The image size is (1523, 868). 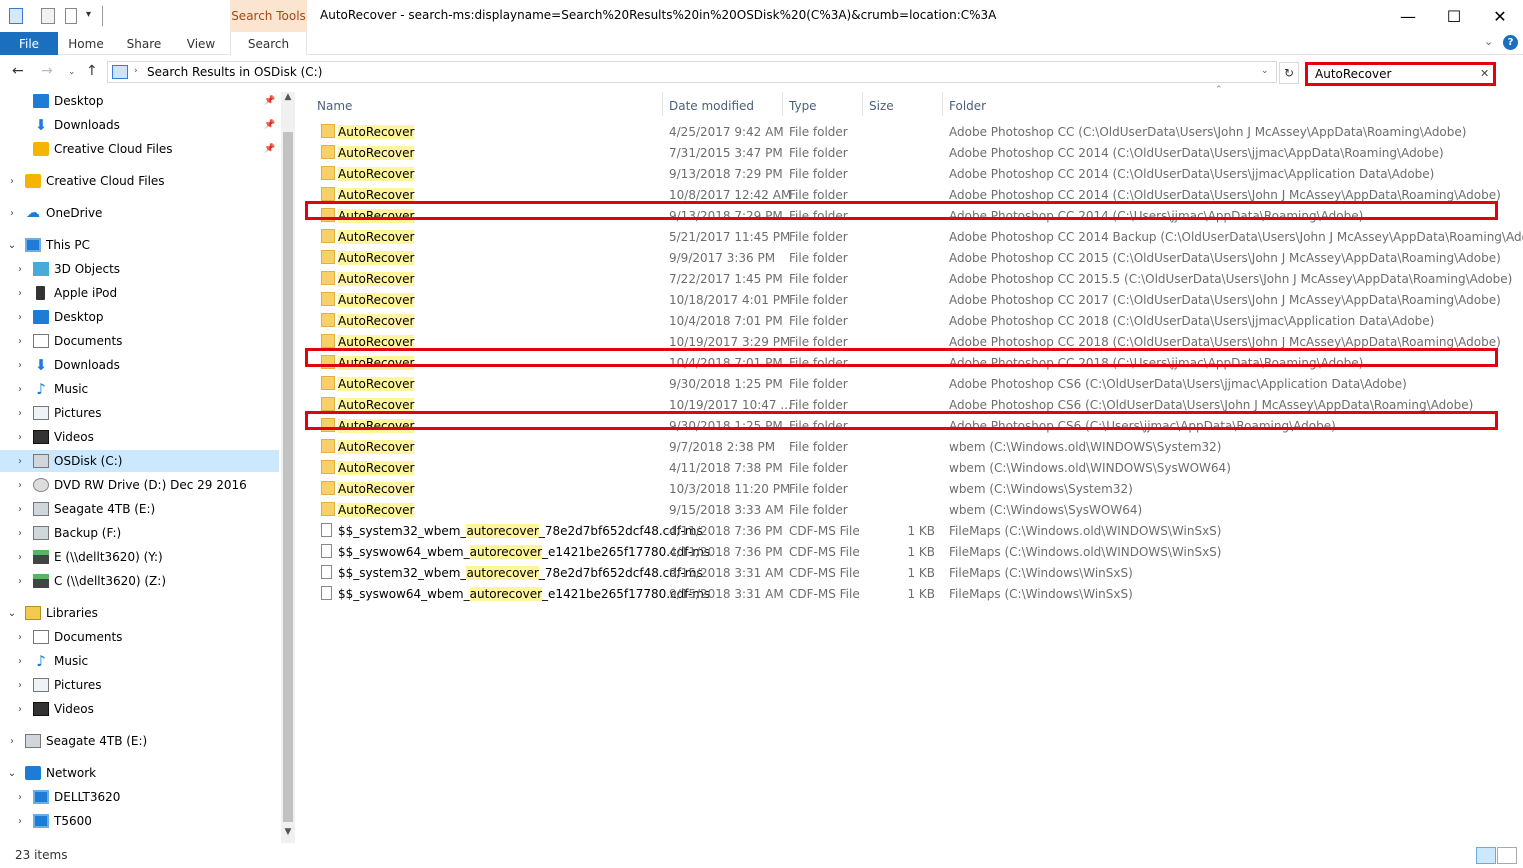 I want to click on maximize-button: ☐, so click(x=1454, y=16).